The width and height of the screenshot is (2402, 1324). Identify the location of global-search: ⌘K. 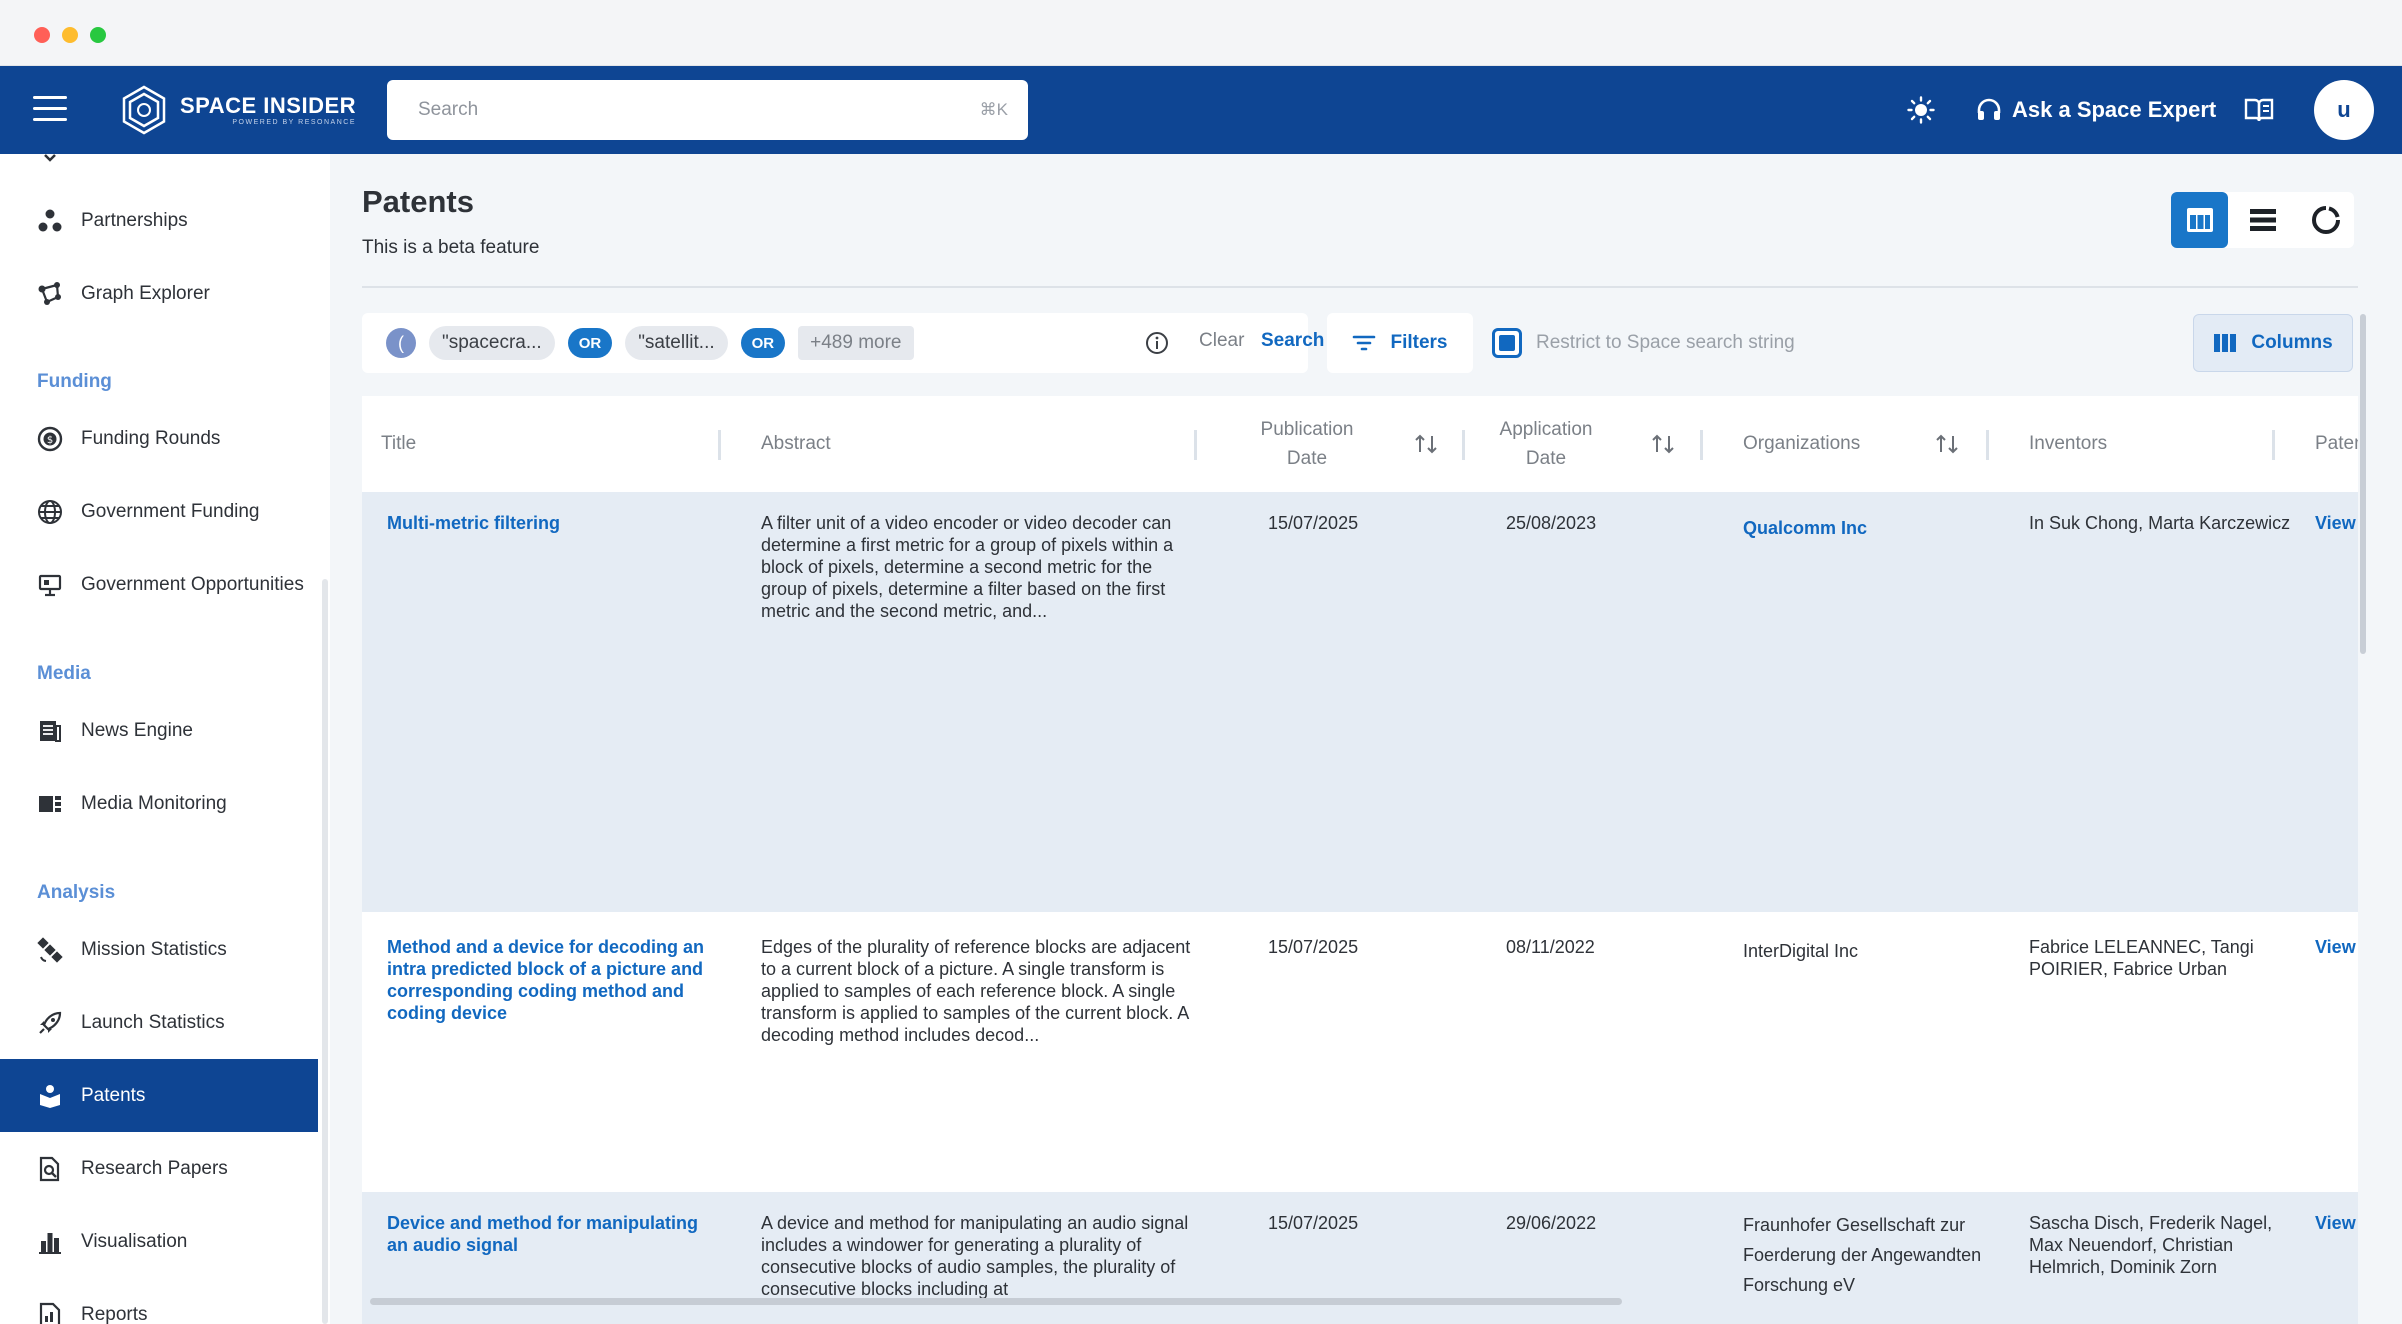
(707, 110).